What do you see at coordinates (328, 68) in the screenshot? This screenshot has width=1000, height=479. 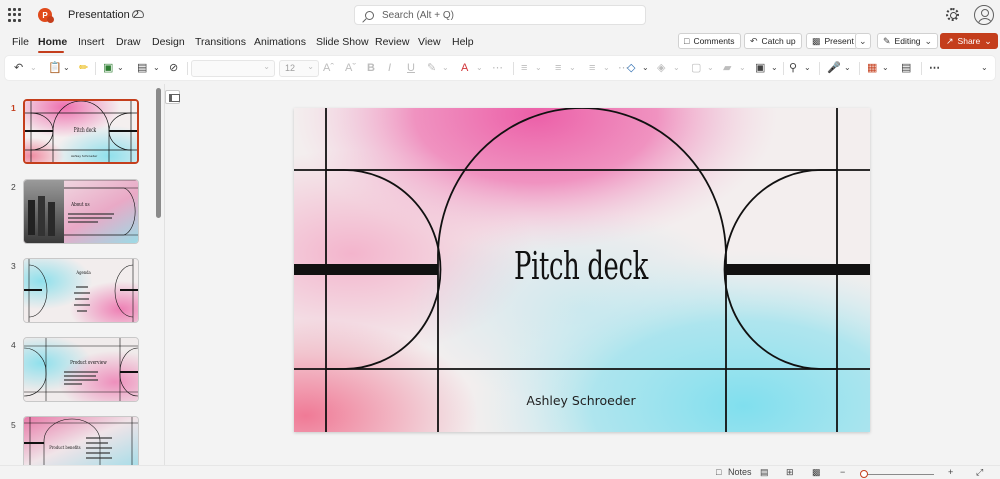 I see `increase-font-icon: Aˆ` at bounding box center [328, 68].